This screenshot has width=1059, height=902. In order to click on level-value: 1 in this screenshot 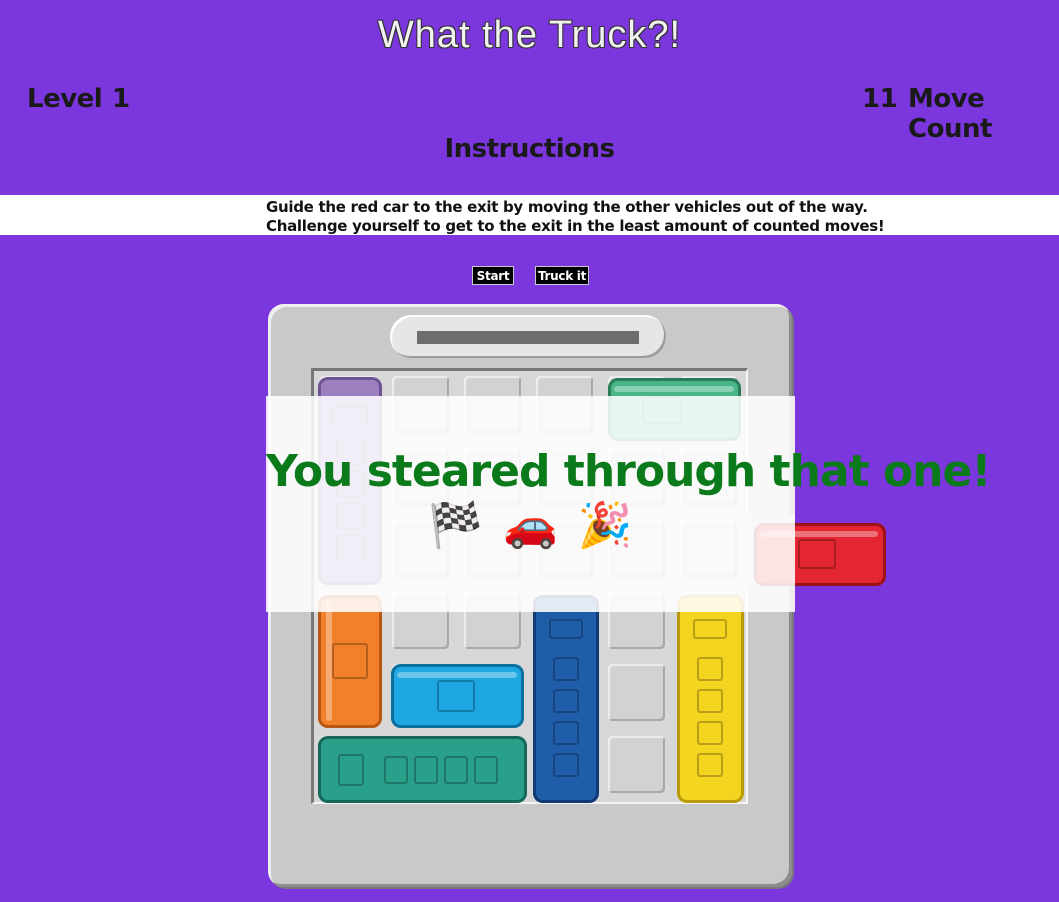, I will do `click(121, 99)`.